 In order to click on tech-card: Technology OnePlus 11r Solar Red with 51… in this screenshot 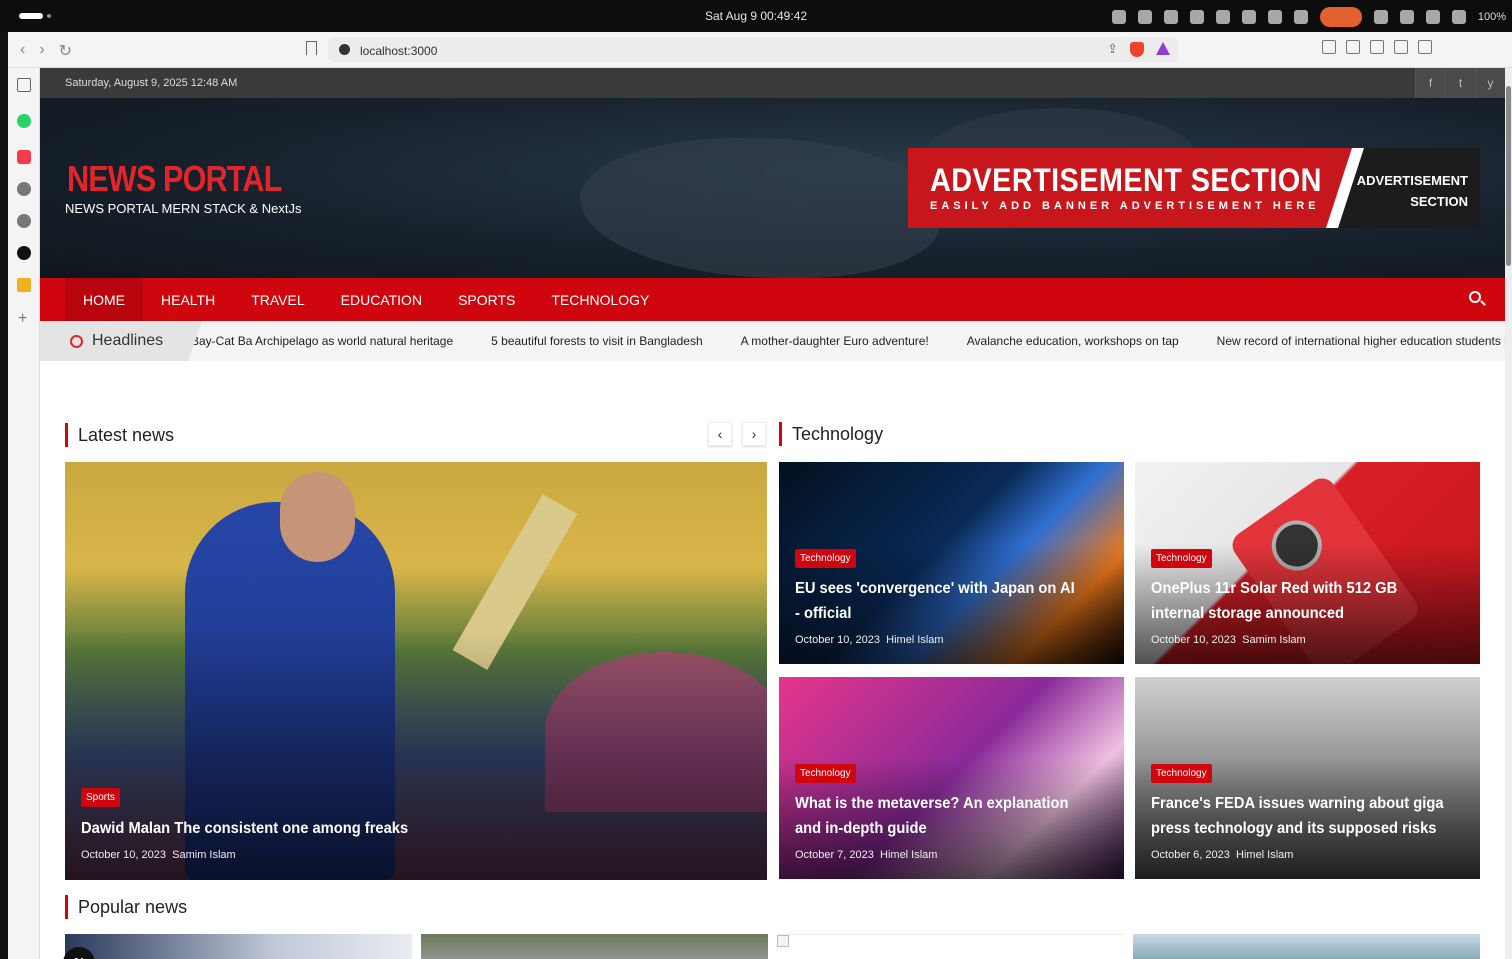, I will do `click(1307, 563)`.